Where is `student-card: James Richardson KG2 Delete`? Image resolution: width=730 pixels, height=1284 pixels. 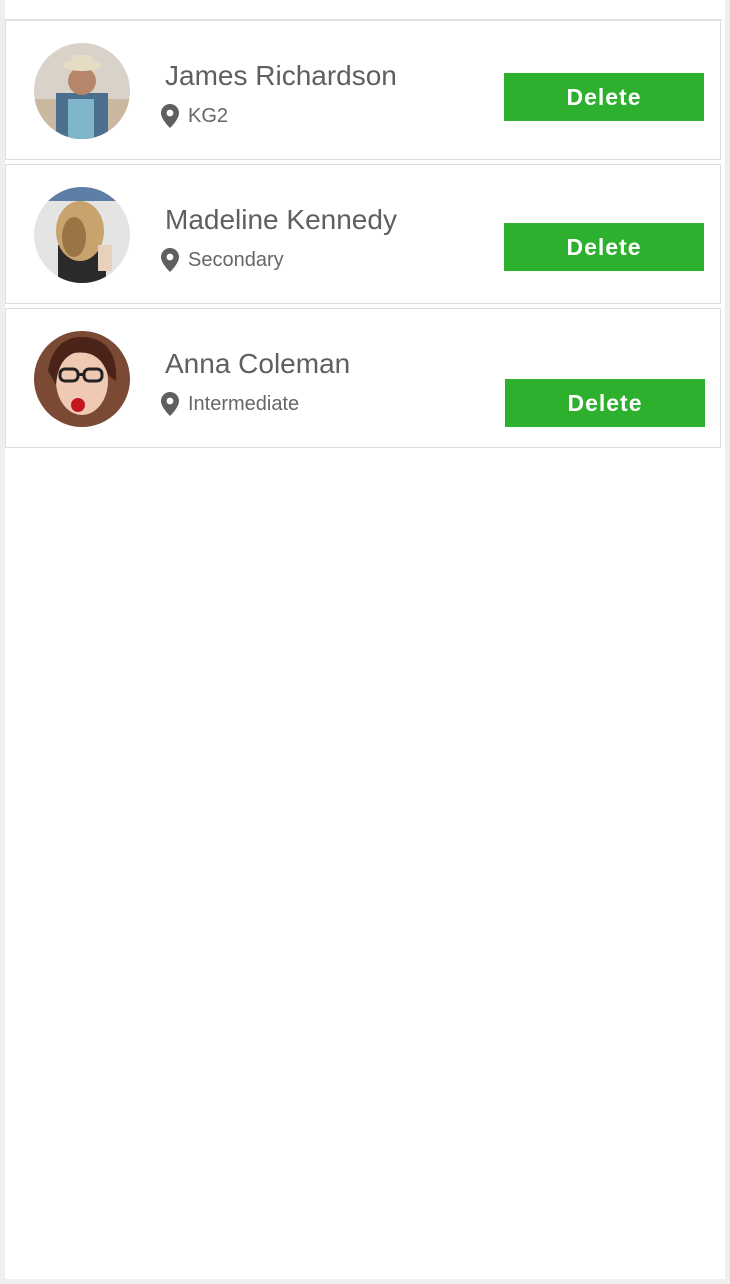 student-card: James Richardson KG2 Delete is located at coordinates (363, 90).